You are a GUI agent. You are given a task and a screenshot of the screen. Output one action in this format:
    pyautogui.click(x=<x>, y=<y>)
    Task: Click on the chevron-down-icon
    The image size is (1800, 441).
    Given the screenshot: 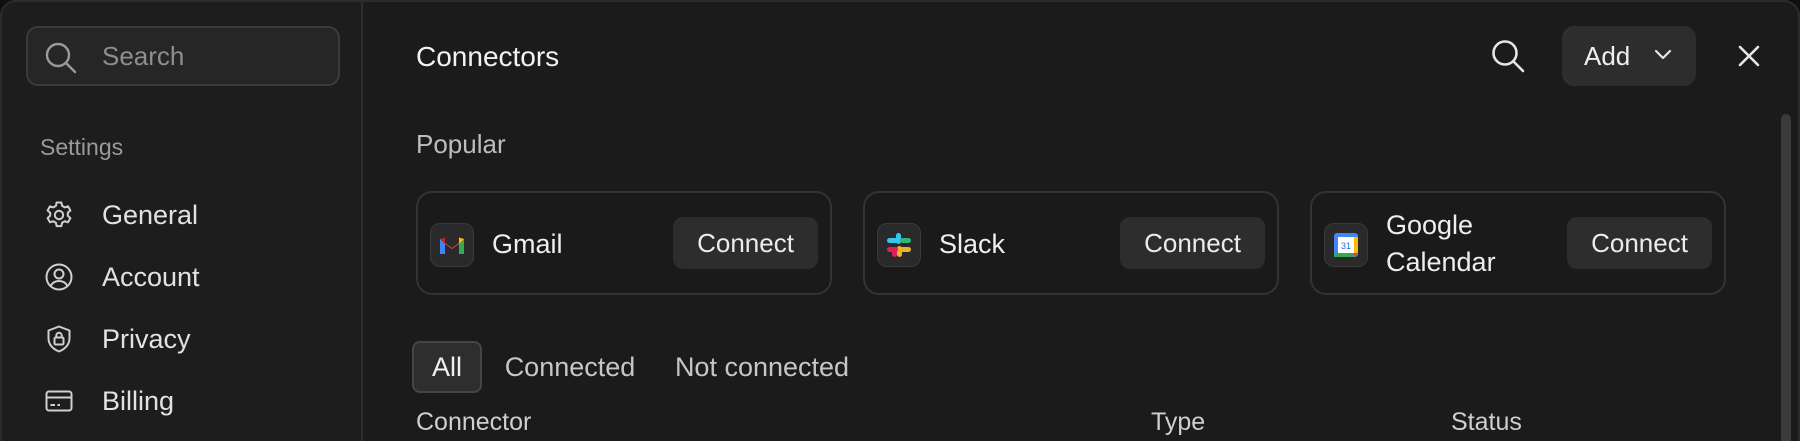 What is the action you would take?
    pyautogui.click(x=1663, y=54)
    